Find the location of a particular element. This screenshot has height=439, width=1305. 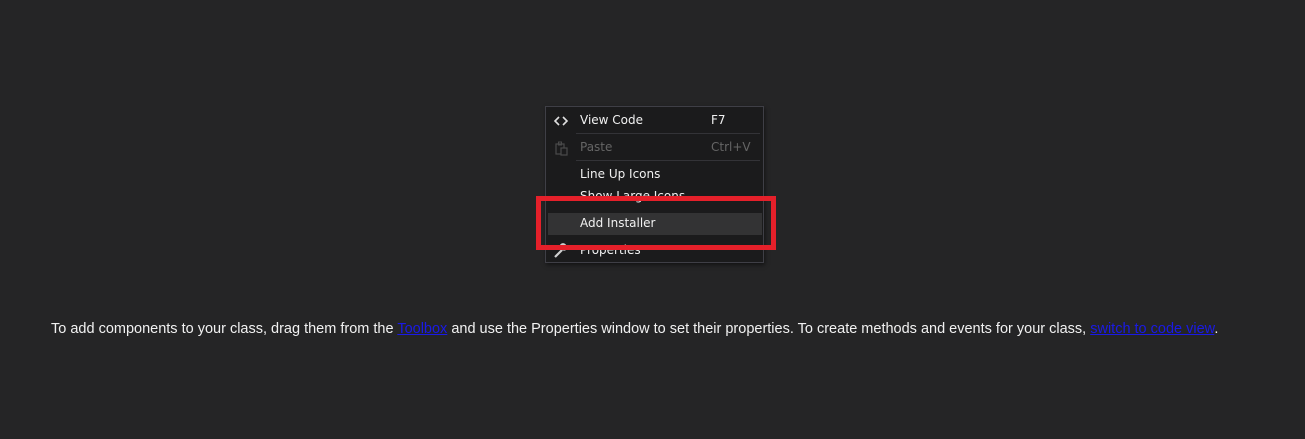

highlight-box is located at coordinates (656, 223).